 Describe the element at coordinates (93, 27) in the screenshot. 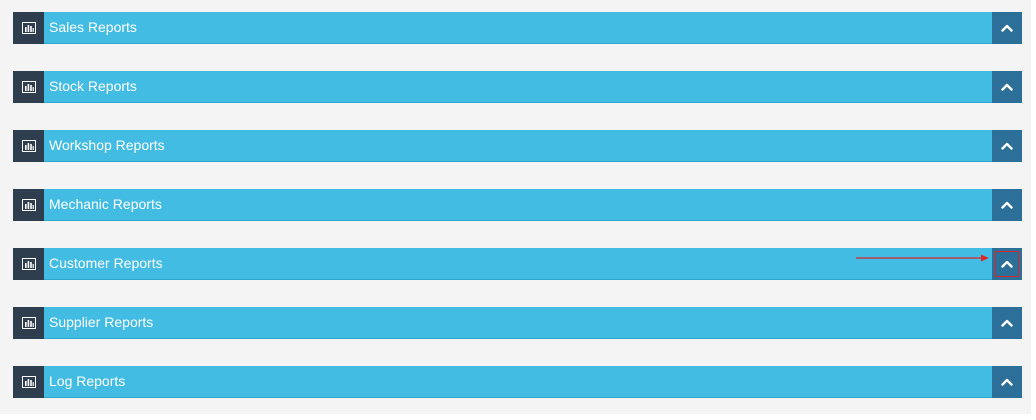

I see `panel-title-sales-reports: Sales Reports` at that location.